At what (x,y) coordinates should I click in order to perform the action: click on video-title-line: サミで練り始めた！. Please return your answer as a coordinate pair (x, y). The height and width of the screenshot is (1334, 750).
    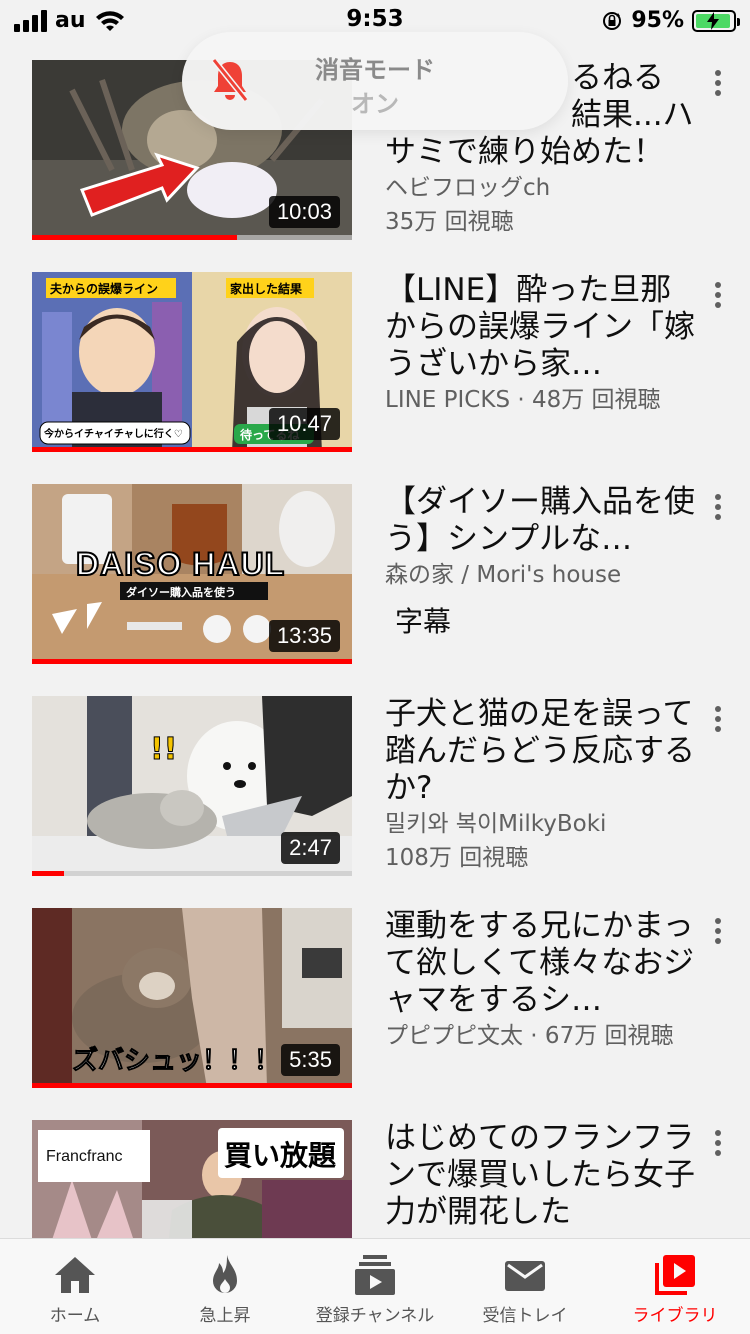
    Looking at the image, I should click on (524, 152).